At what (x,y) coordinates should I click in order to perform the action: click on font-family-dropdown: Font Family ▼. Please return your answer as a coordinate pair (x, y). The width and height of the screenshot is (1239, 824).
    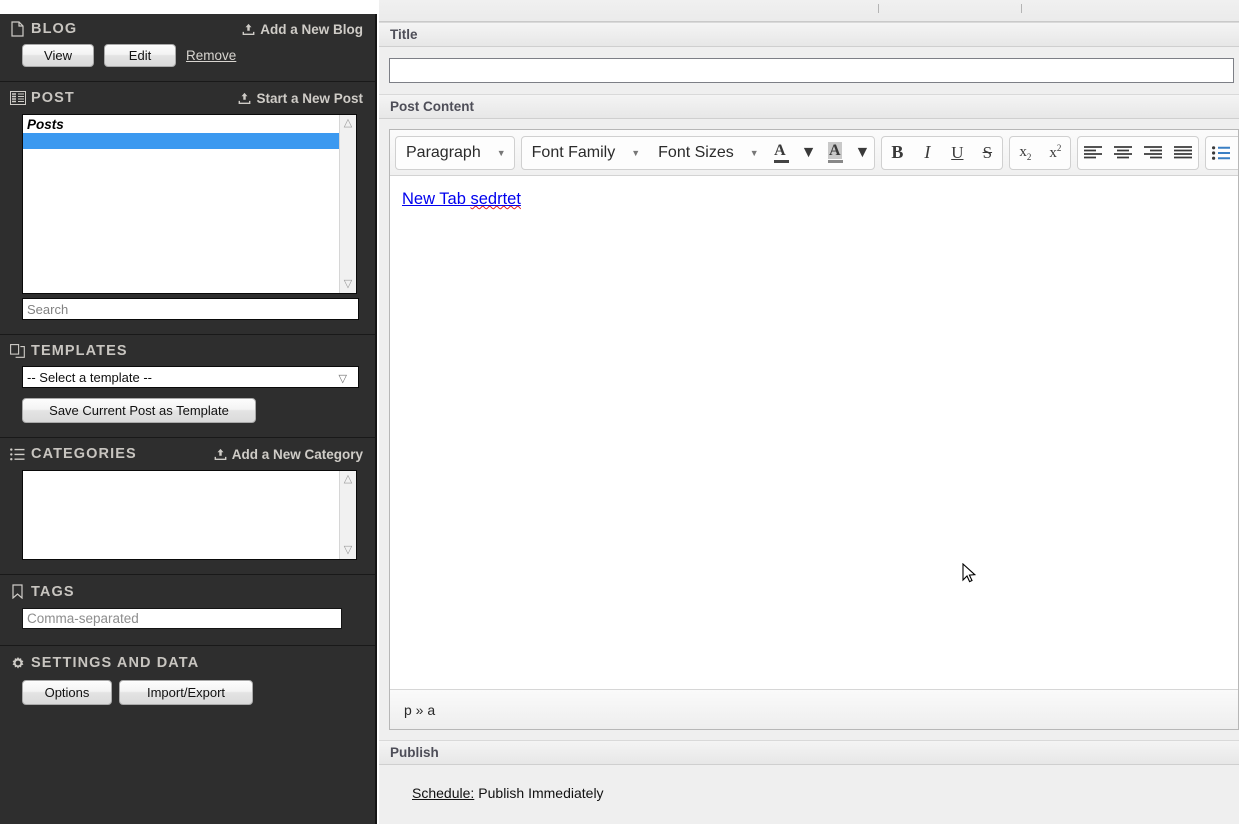
    Looking at the image, I should click on (585, 153).